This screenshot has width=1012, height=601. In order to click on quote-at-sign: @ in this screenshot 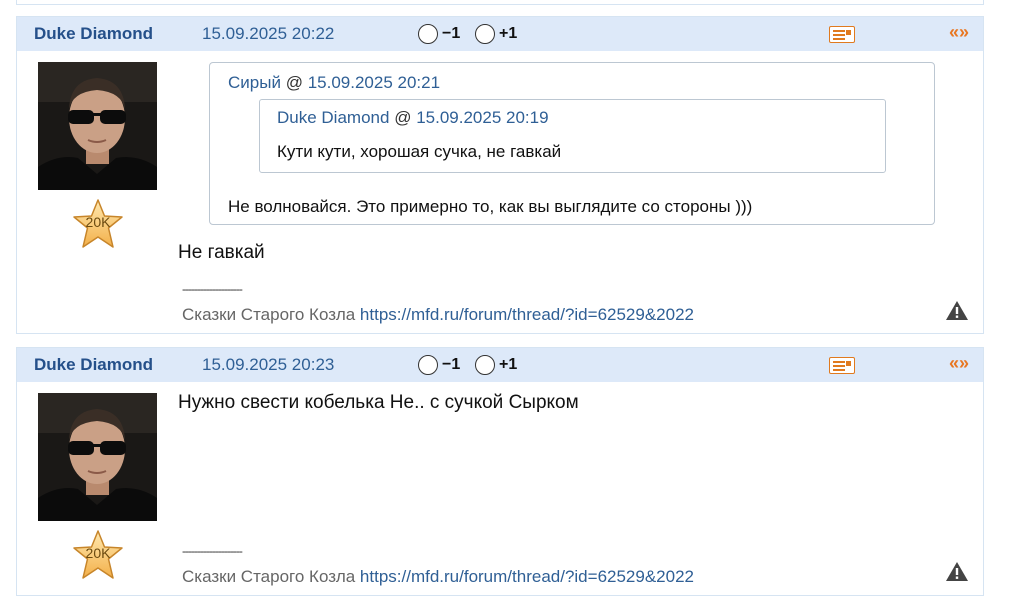, I will do `click(294, 82)`.